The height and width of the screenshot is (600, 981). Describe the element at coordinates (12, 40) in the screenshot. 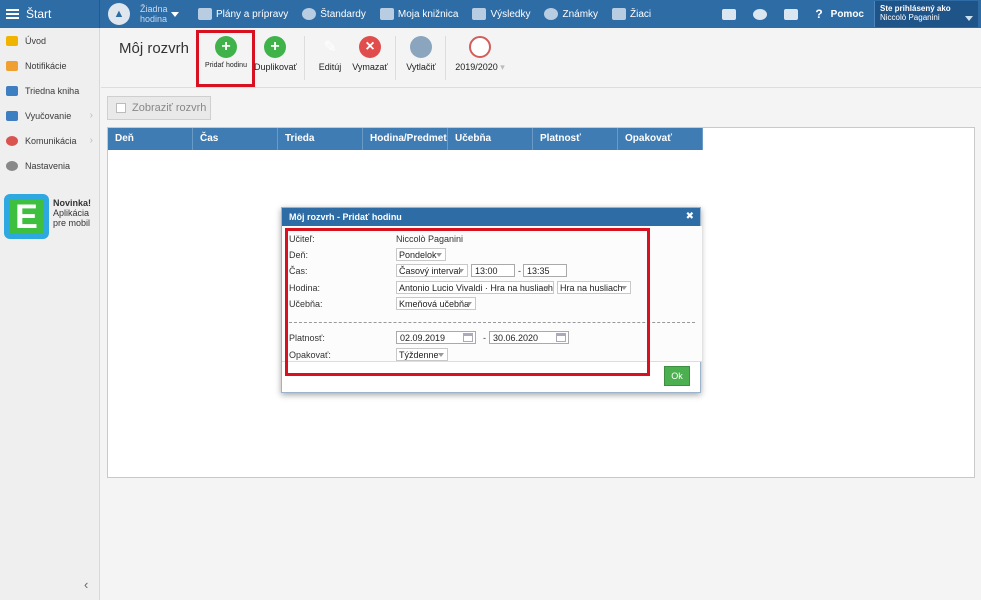

I see `star-icon` at that location.